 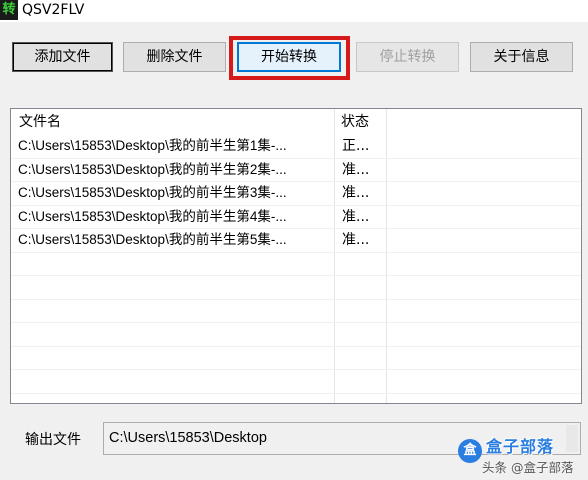 What do you see at coordinates (188, 438) in the screenshot?
I see `output-path-value: C:\Users\15853\Desktop` at bounding box center [188, 438].